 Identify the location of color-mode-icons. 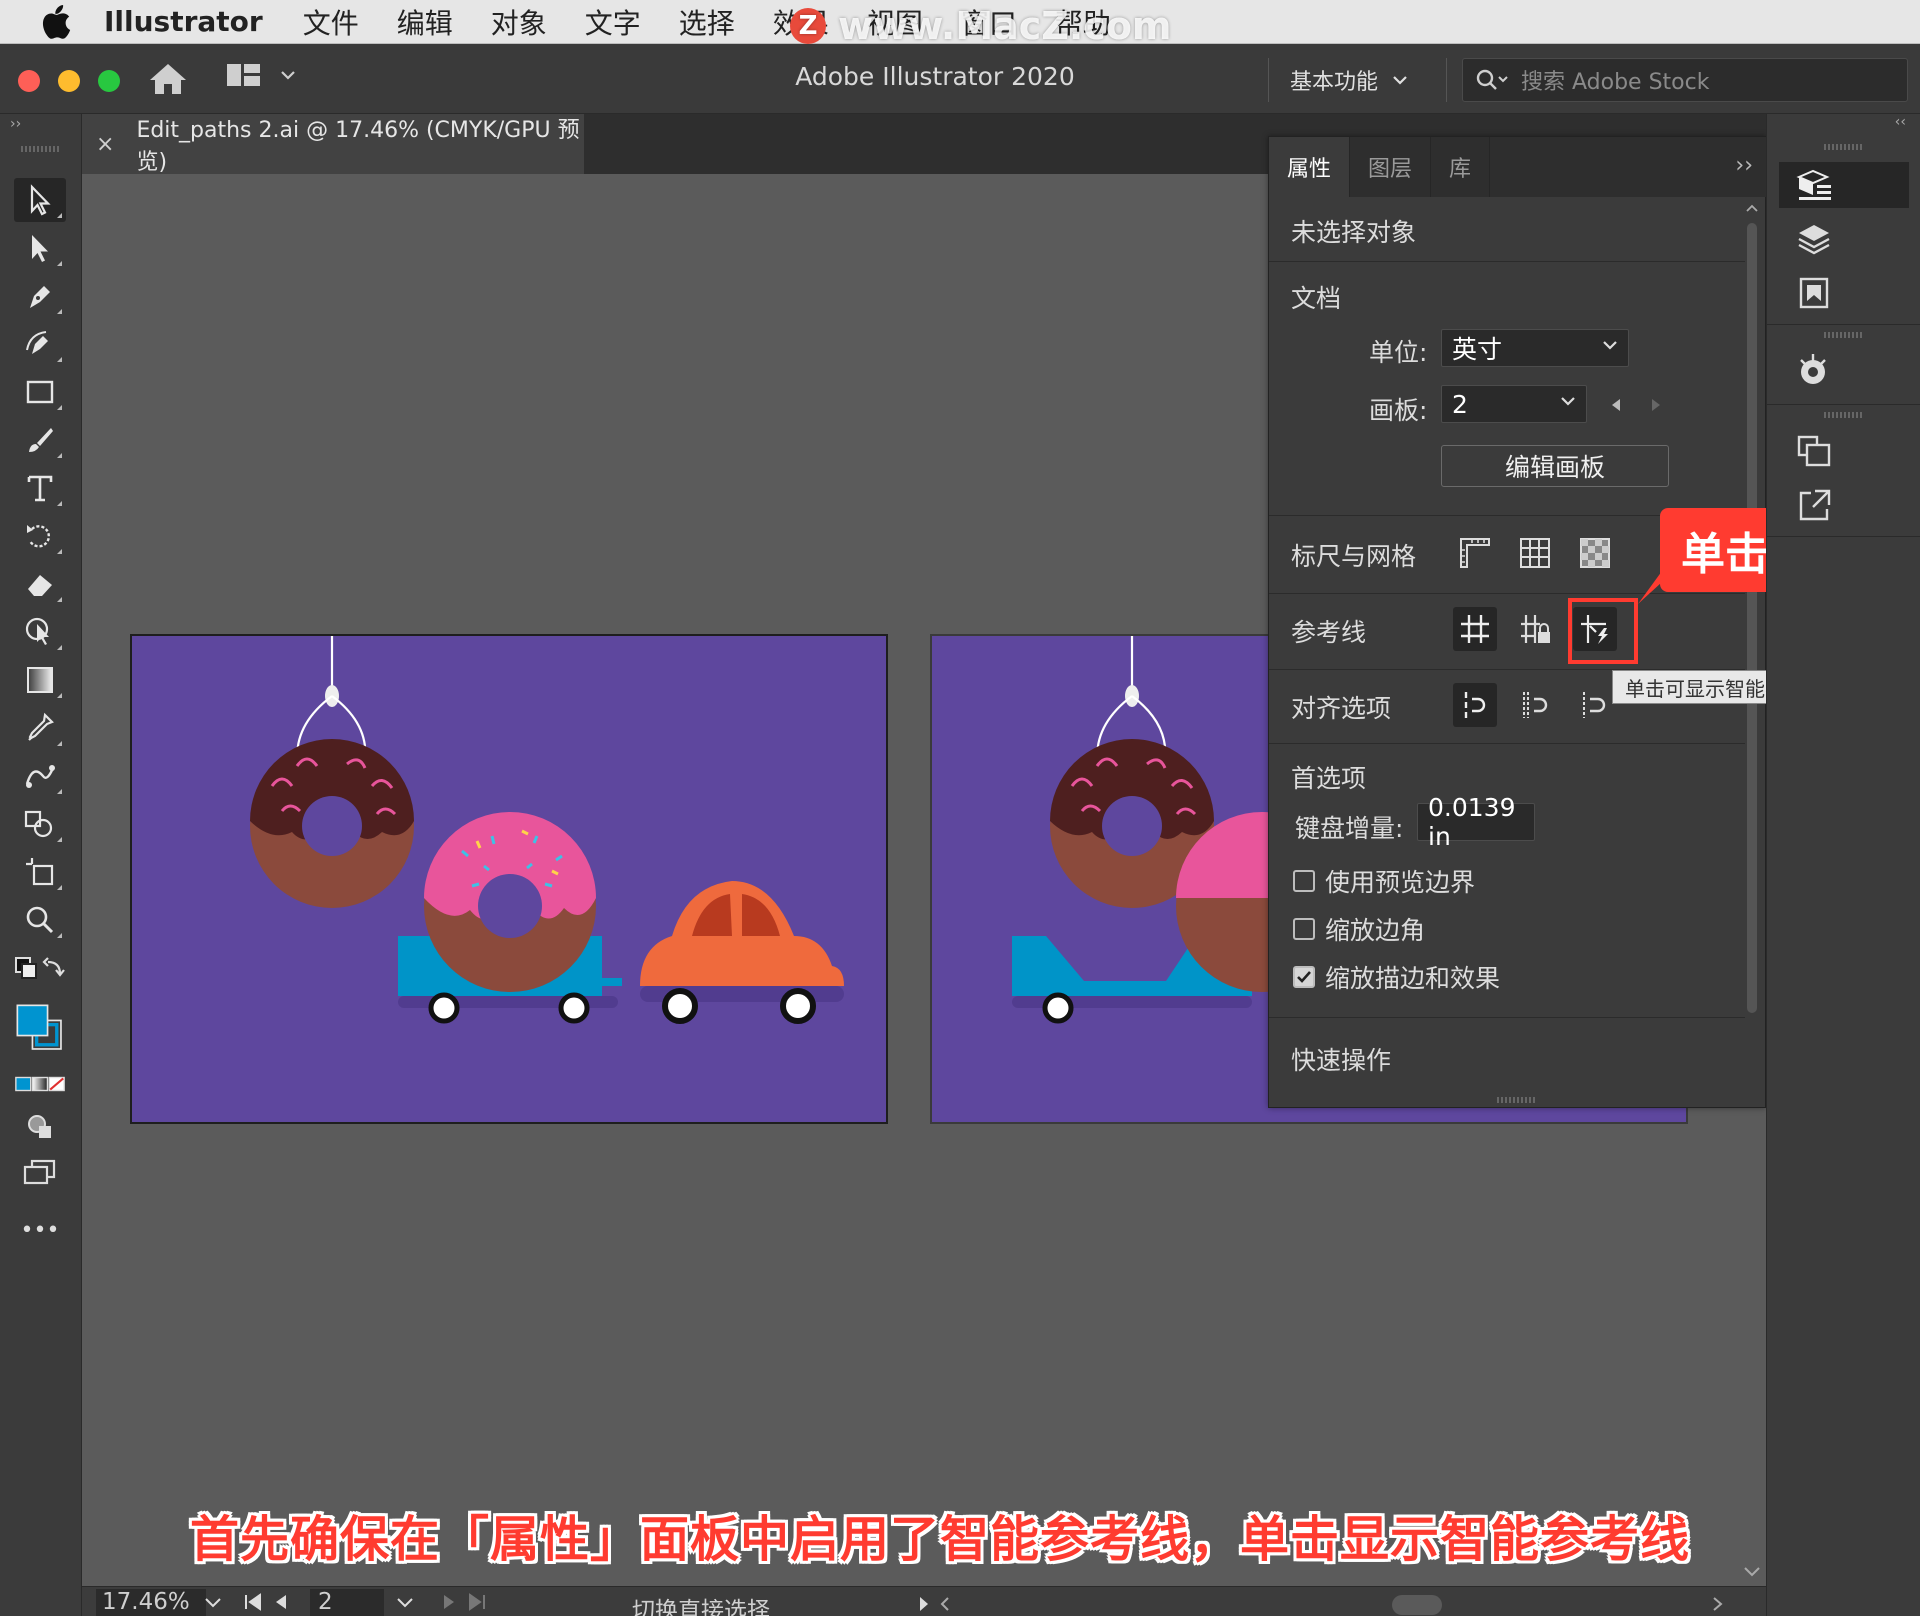
(40, 1084).